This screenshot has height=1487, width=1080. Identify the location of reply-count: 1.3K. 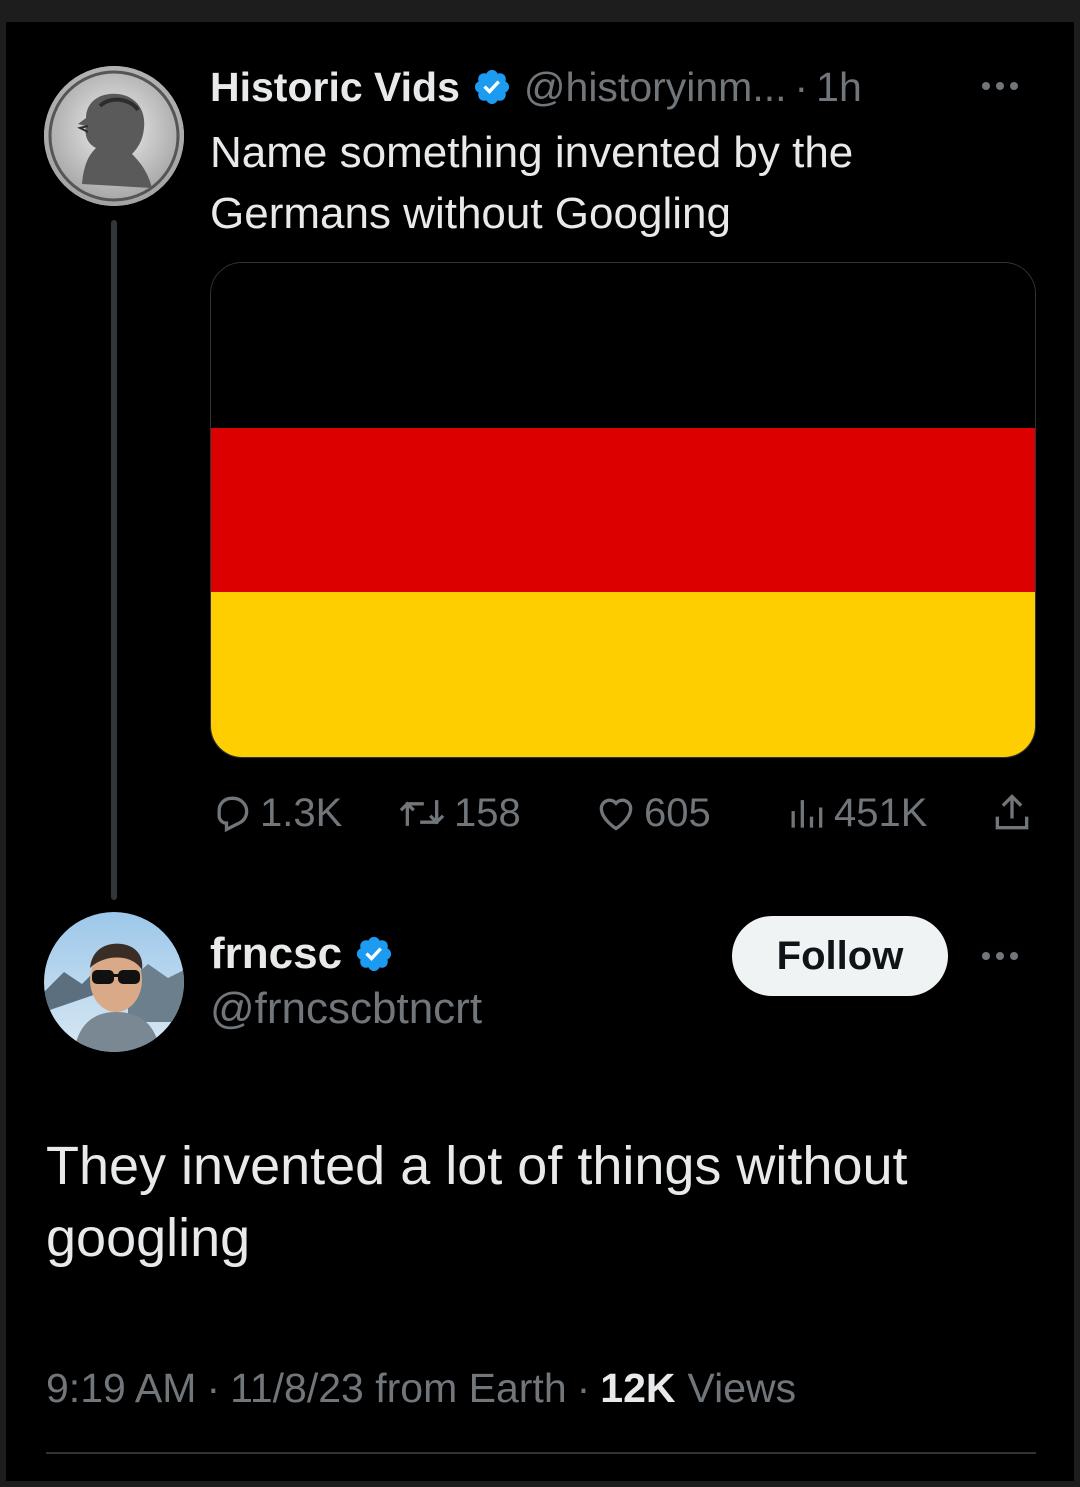
(301, 812).